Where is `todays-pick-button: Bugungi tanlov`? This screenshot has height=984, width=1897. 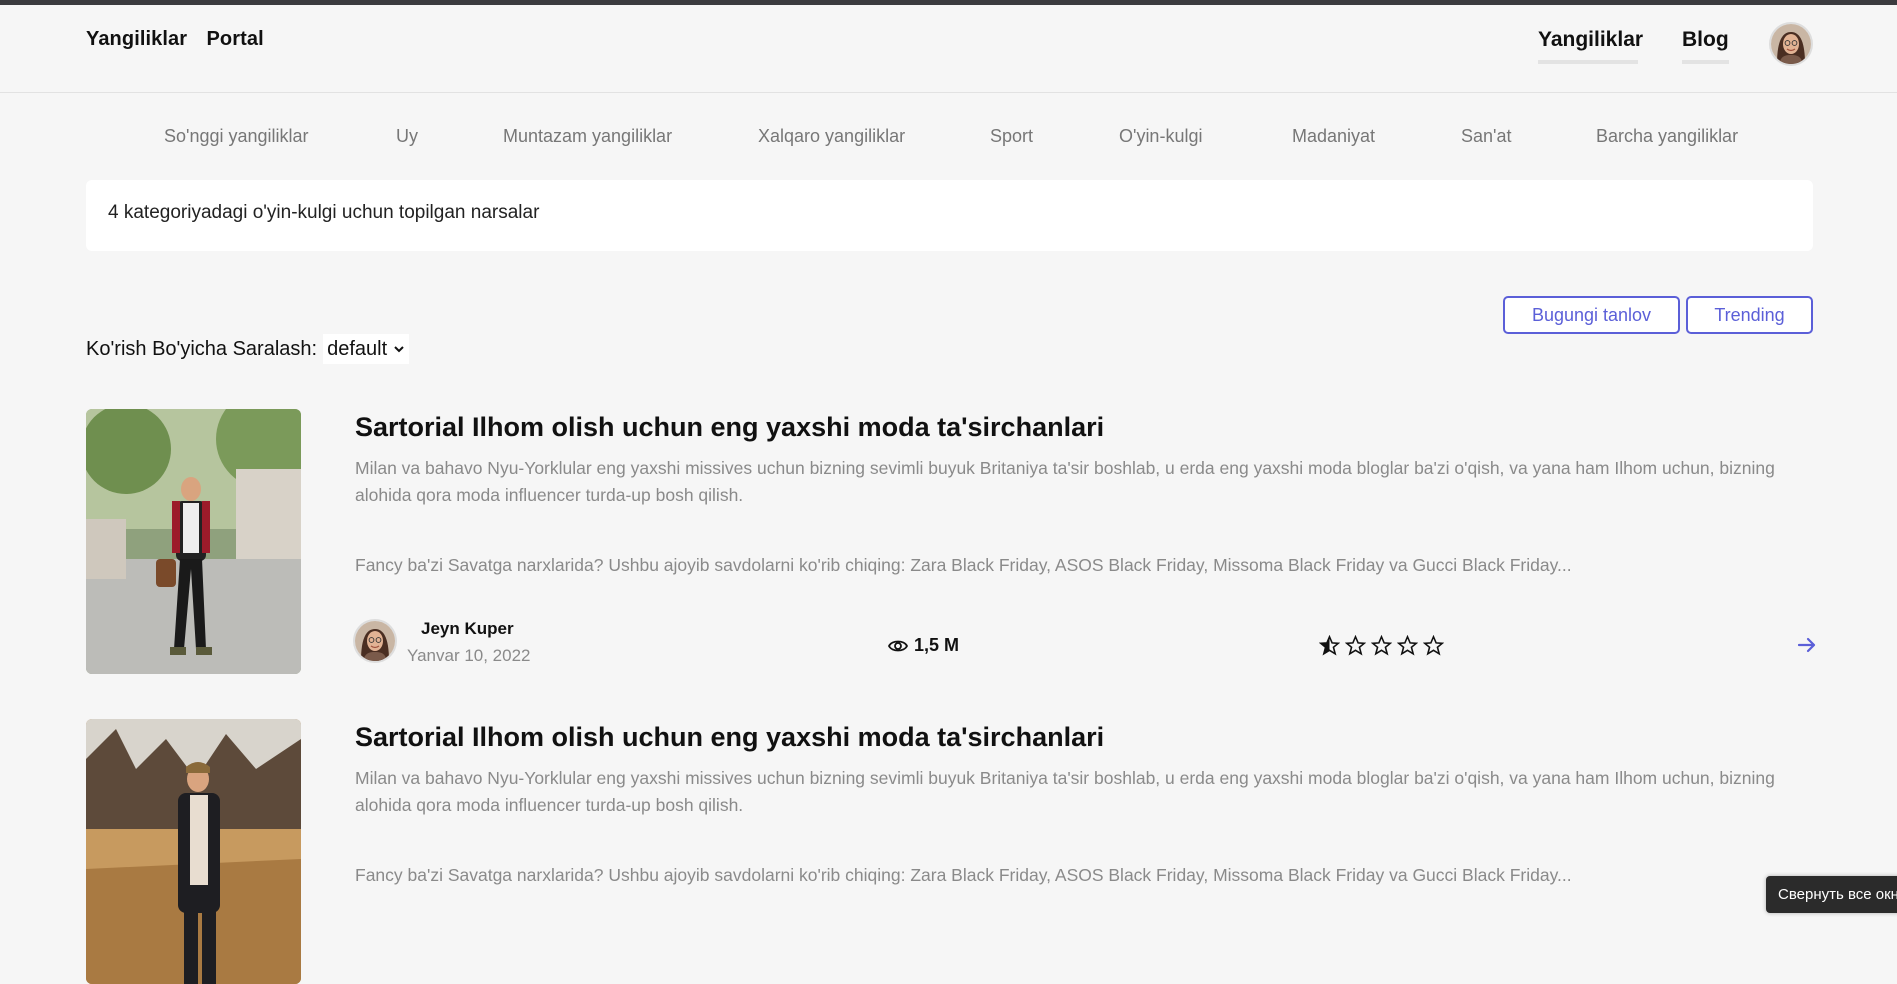 todays-pick-button: Bugungi tanlov is located at coordinates (1591, 315).